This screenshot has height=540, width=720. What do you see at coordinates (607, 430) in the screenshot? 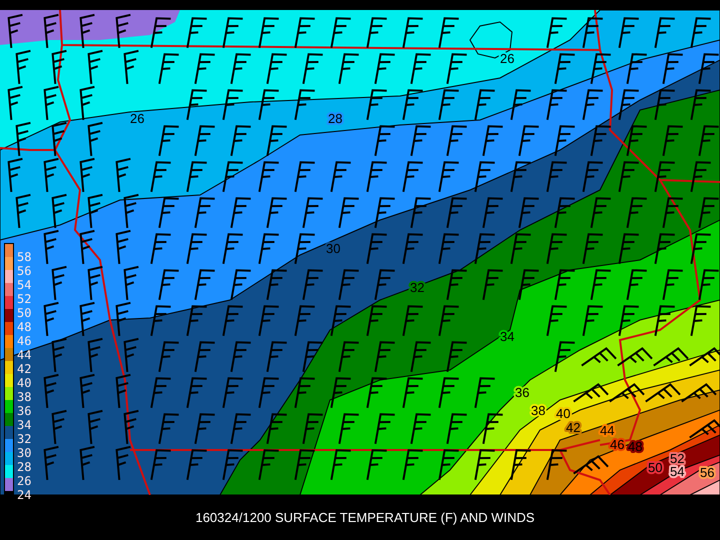
I see `contour-label: 44` at bounding box center [607, 430].